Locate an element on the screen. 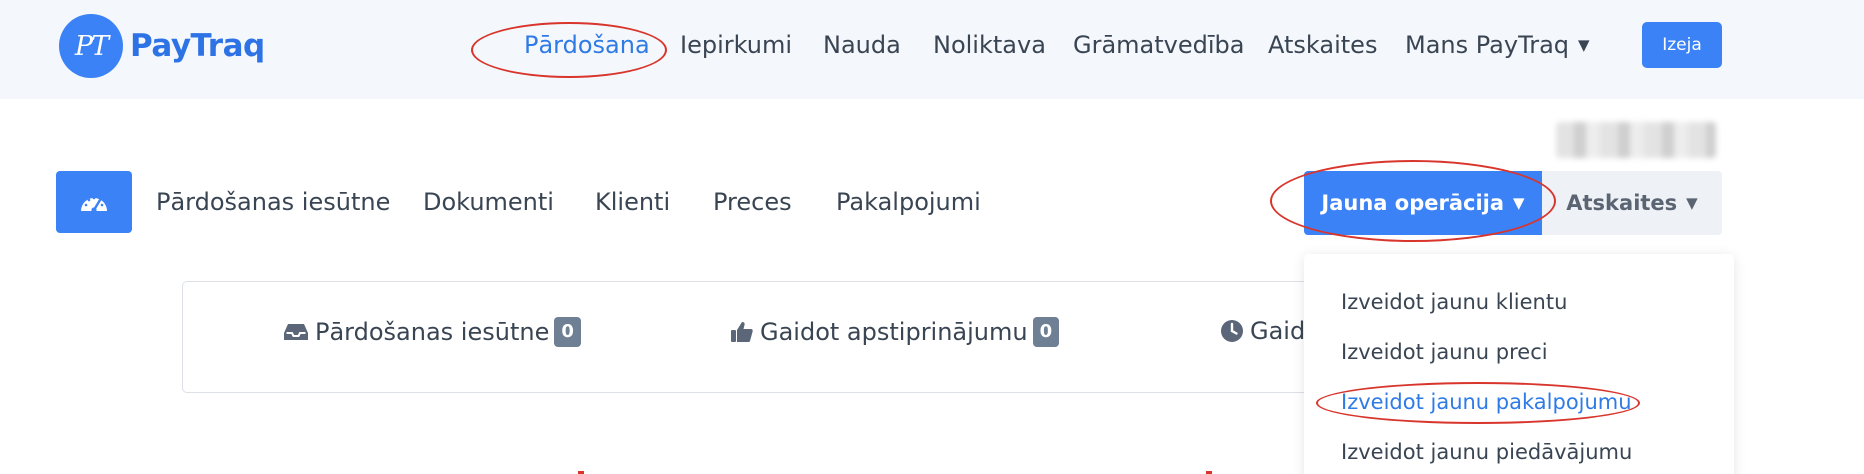 The height and width of the screenshot is (474, 1864). paytraq-logo: PT PayTraq is located at coordinates (162, 46).